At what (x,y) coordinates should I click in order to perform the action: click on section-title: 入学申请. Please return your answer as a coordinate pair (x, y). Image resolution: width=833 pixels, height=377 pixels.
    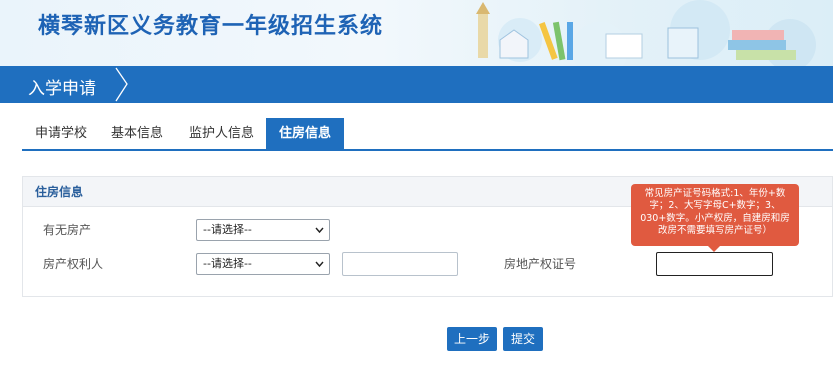
    Looking at the image, I should click on (62, 89).